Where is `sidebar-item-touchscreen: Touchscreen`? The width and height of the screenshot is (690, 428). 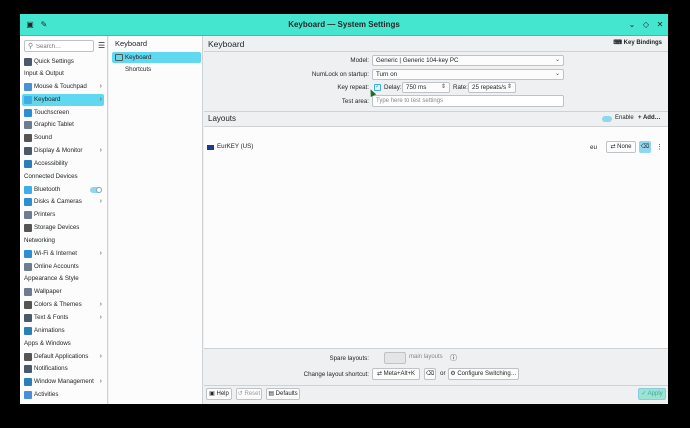 sidebar-item-touchscreen: Touchscreen is located at coordinates (63, 113).